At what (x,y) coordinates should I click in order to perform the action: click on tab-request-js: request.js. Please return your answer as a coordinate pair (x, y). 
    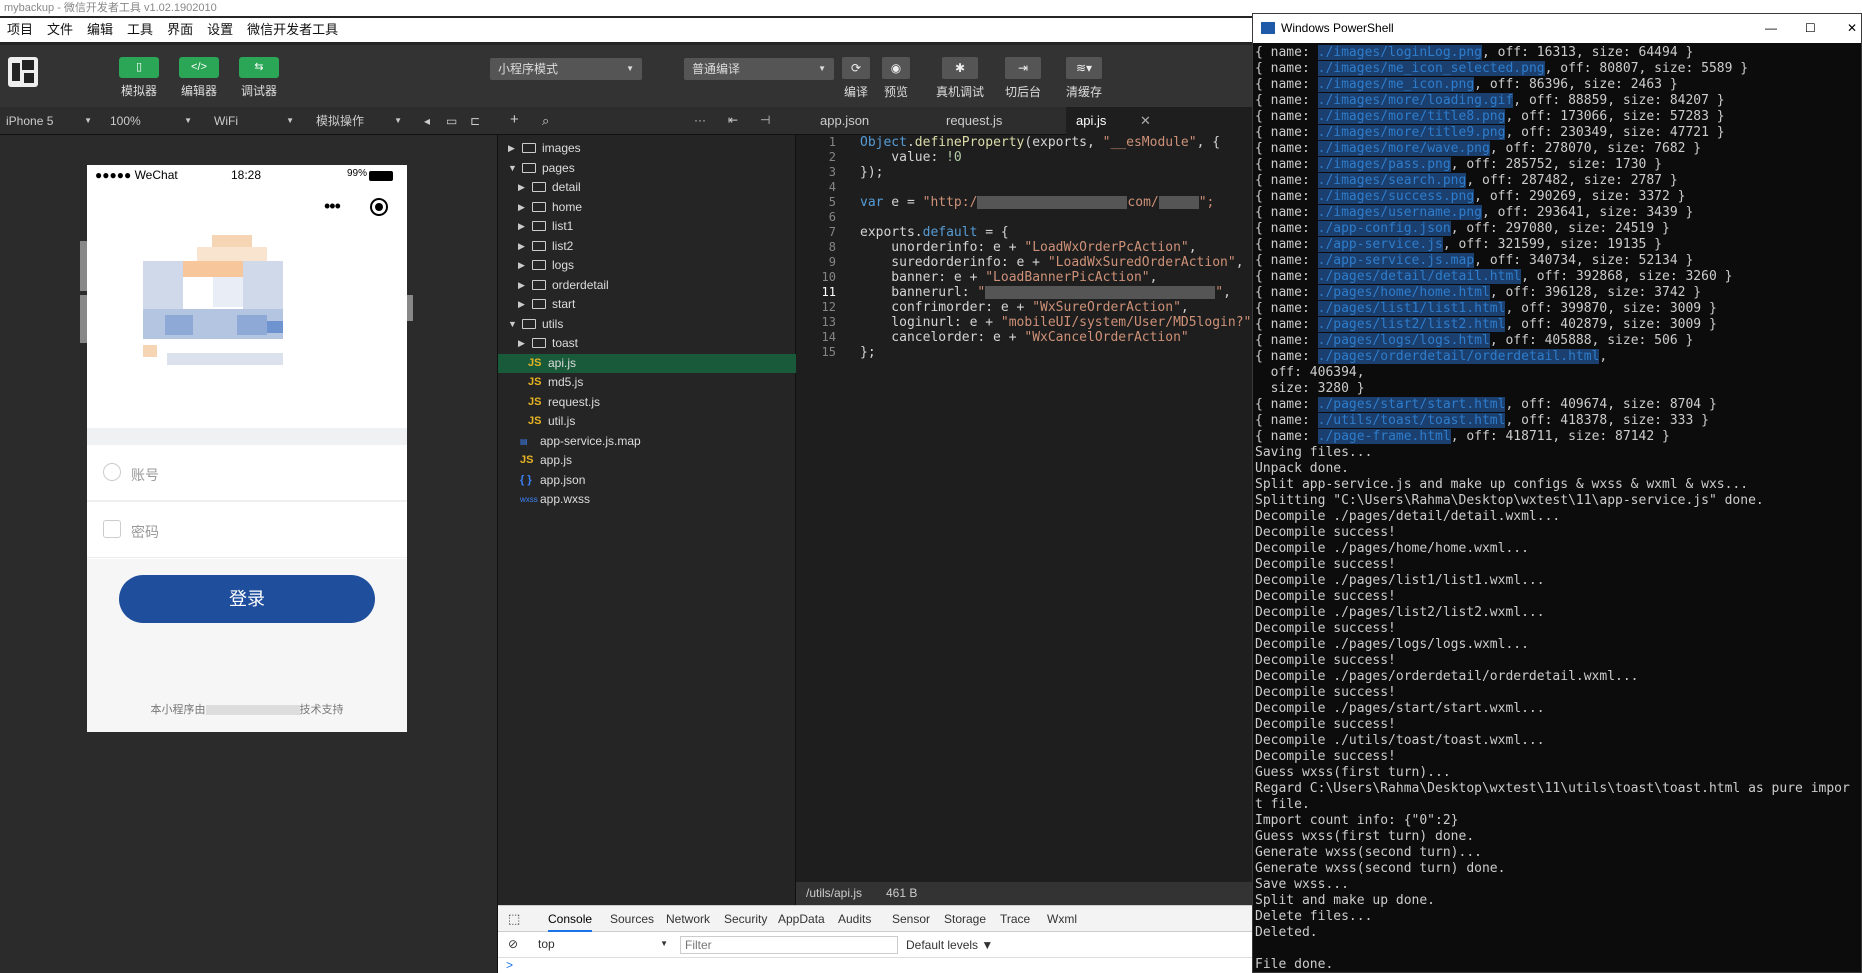
    Looking at the image, I should click on (974, 121).